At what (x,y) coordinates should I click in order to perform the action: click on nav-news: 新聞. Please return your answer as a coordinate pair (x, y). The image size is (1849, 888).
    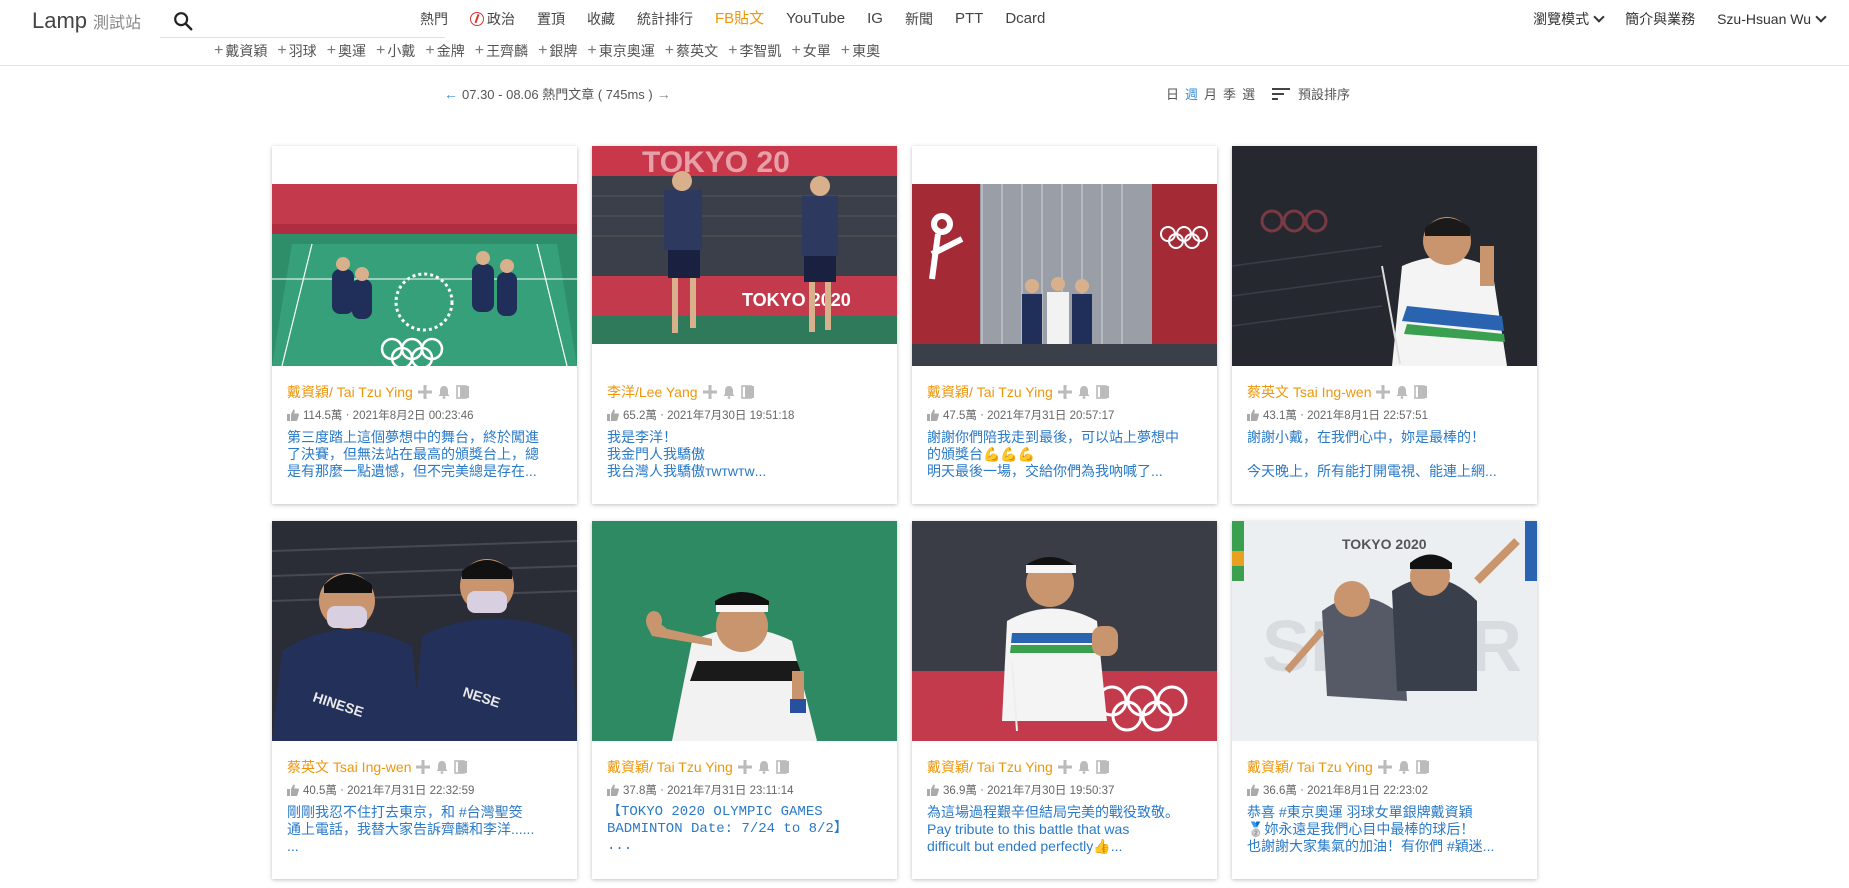
    Looking at the image, I should click on (919, 19).